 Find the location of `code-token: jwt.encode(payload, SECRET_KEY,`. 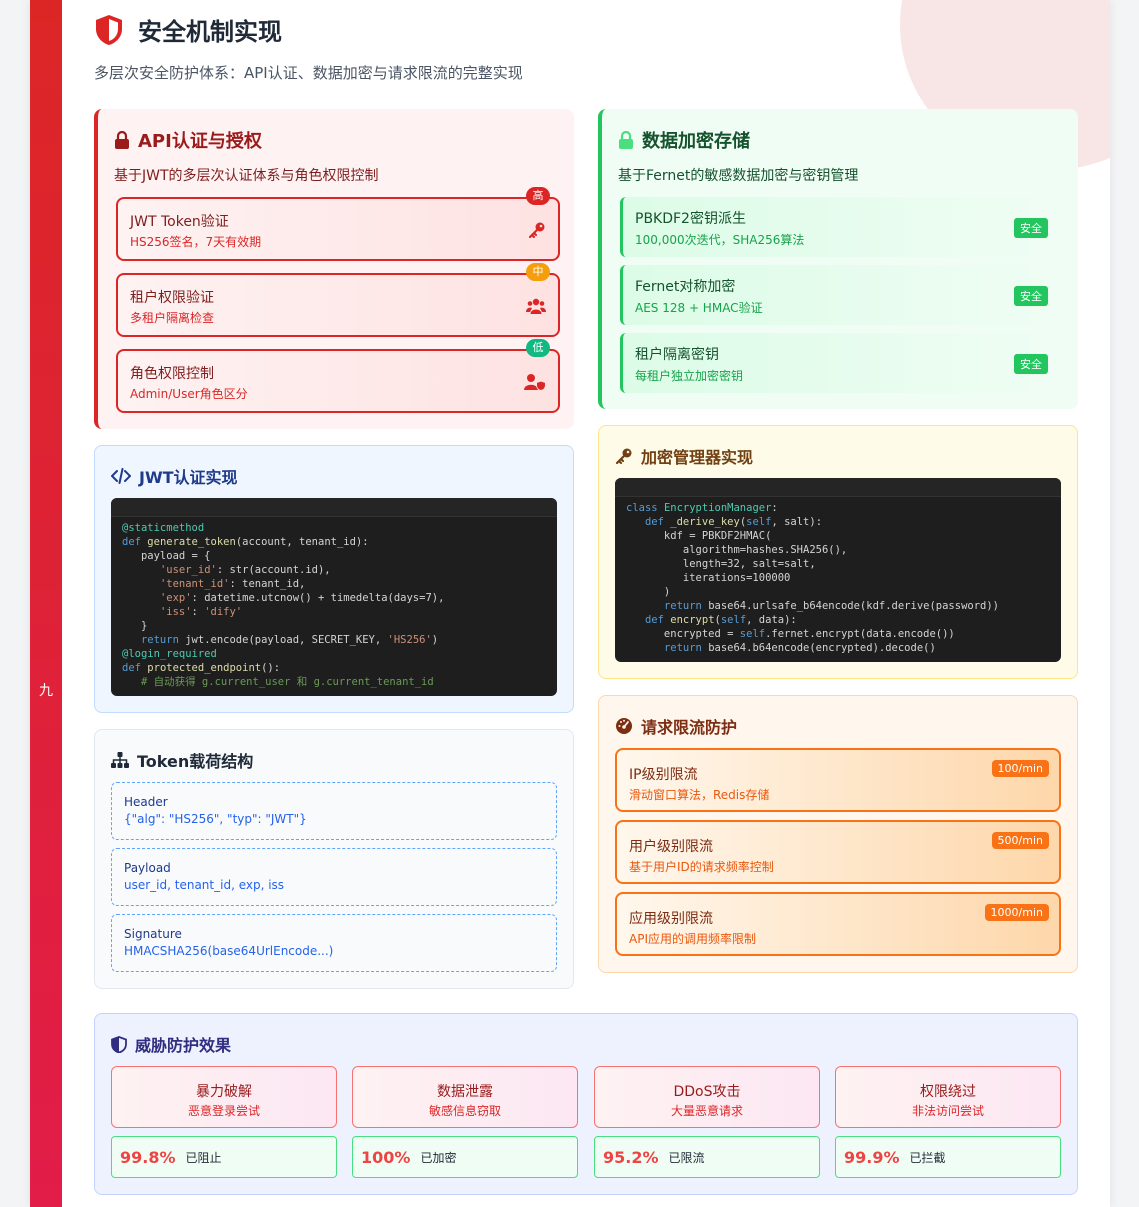

code-token: jwt.encode(payload, SECRET_KEY, is located at coordinates (286, 640).